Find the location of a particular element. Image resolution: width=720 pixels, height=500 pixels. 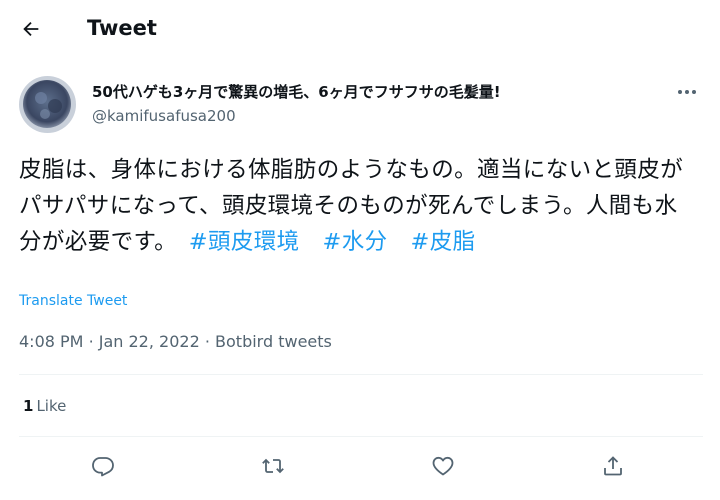

likes-number: 1 is located at coordinates (28, 406).